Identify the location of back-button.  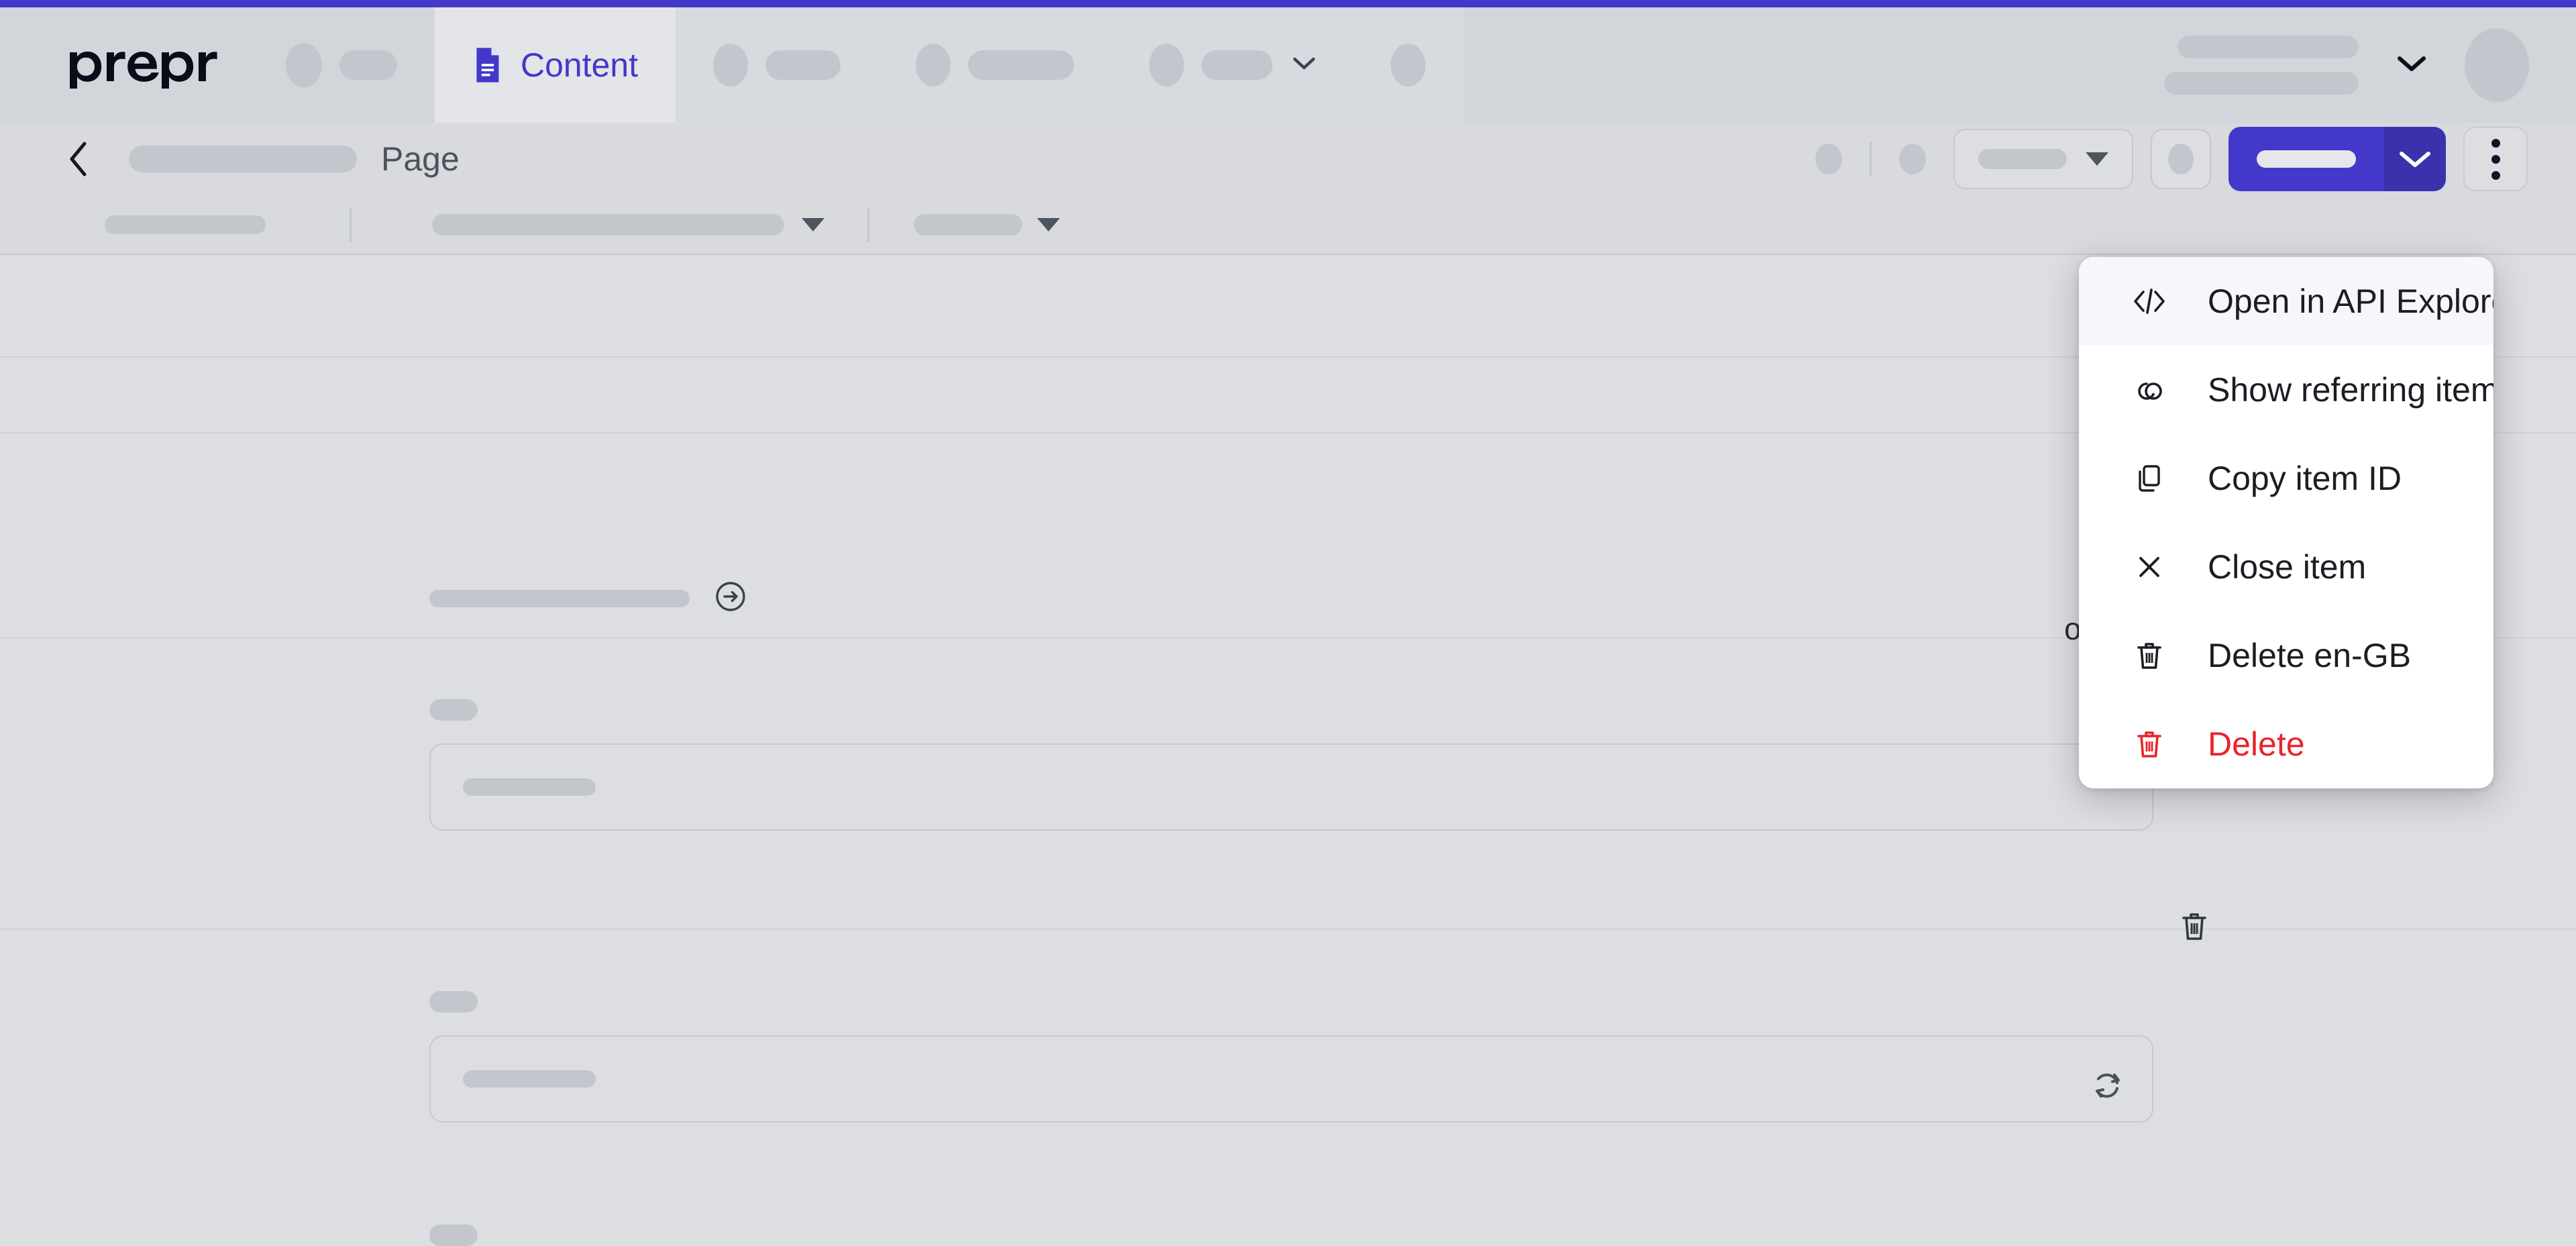
(78, 159).